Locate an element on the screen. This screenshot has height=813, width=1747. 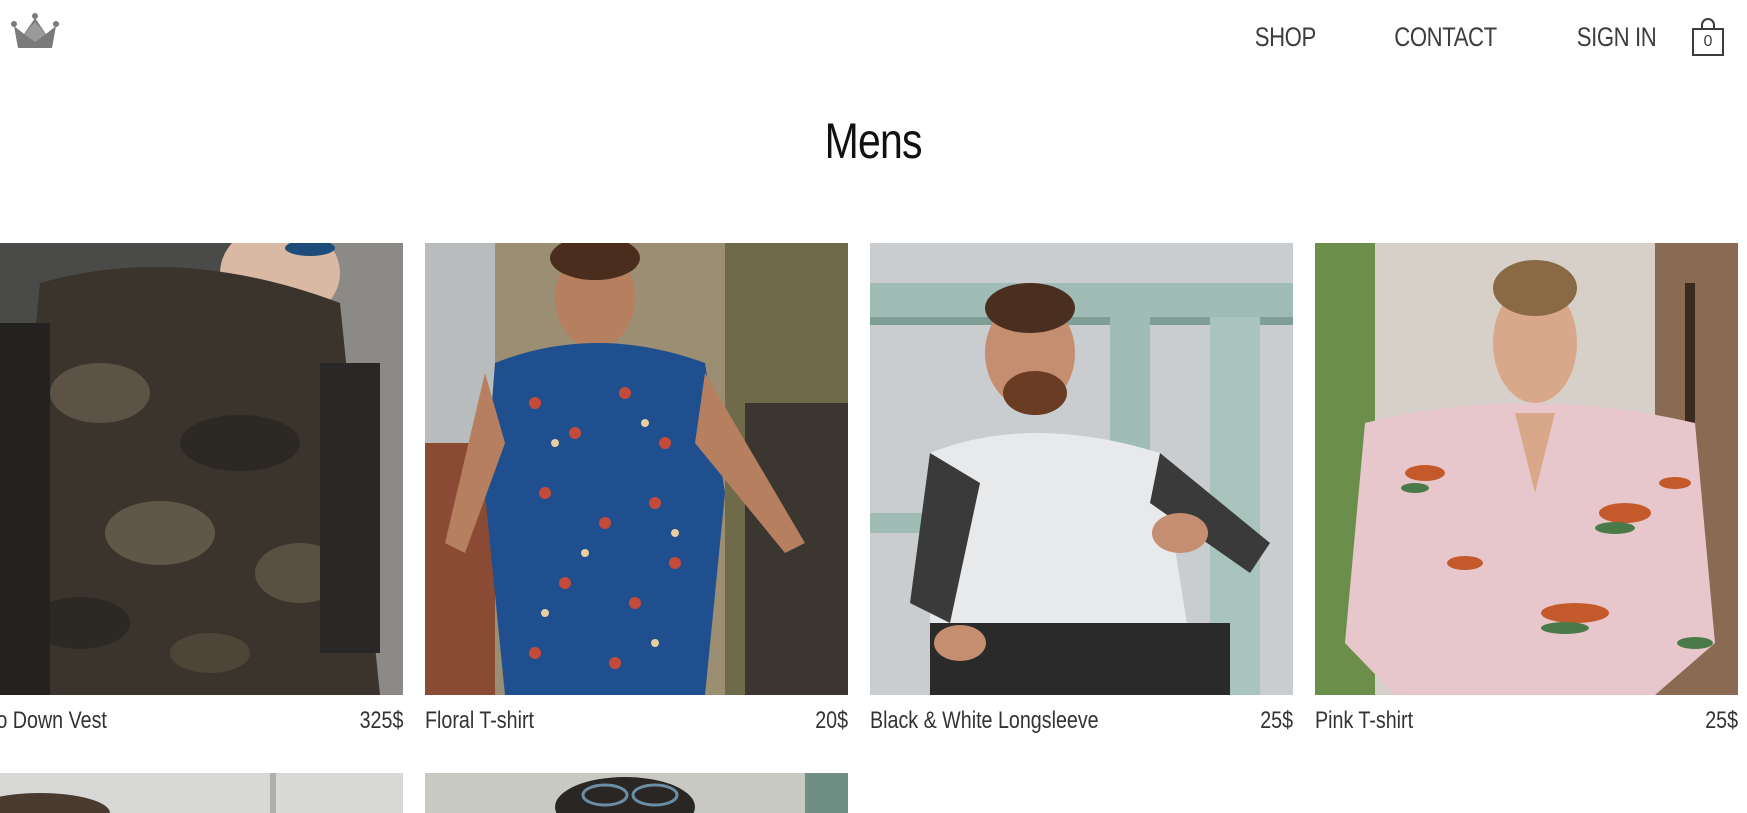
product-price: 325$ is located at coordinates (381, 720).